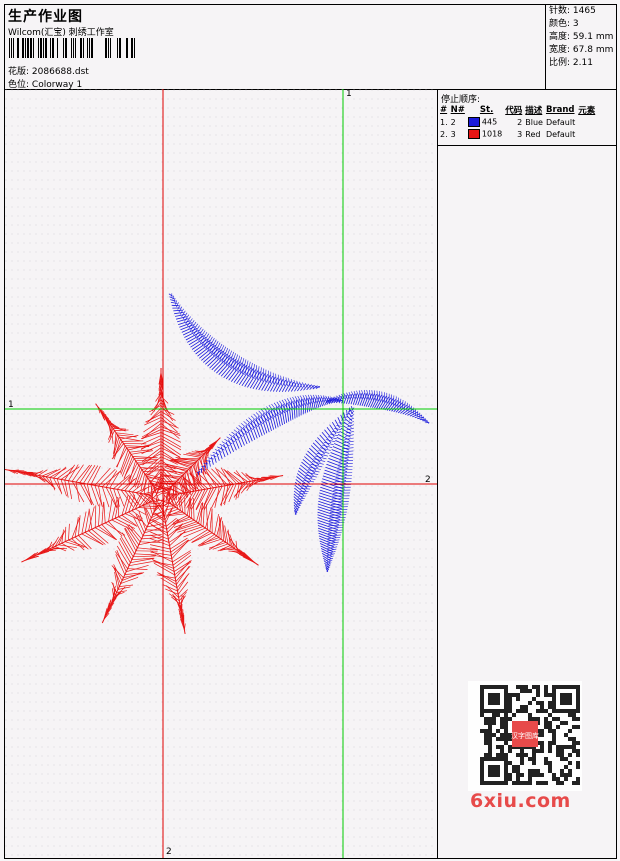 This screenshot has width=620, height=861. I want to click on col-needle: N#, so click(457, 110).